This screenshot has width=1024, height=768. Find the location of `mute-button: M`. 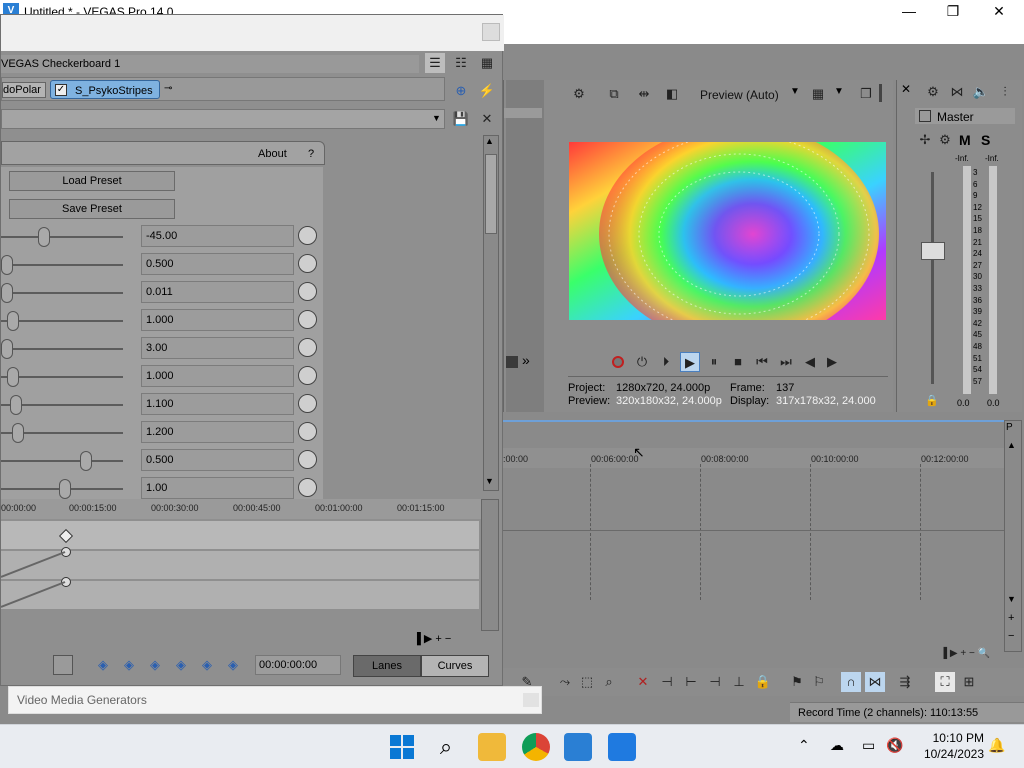

mute-button: M is located at coordinates (965, 140).